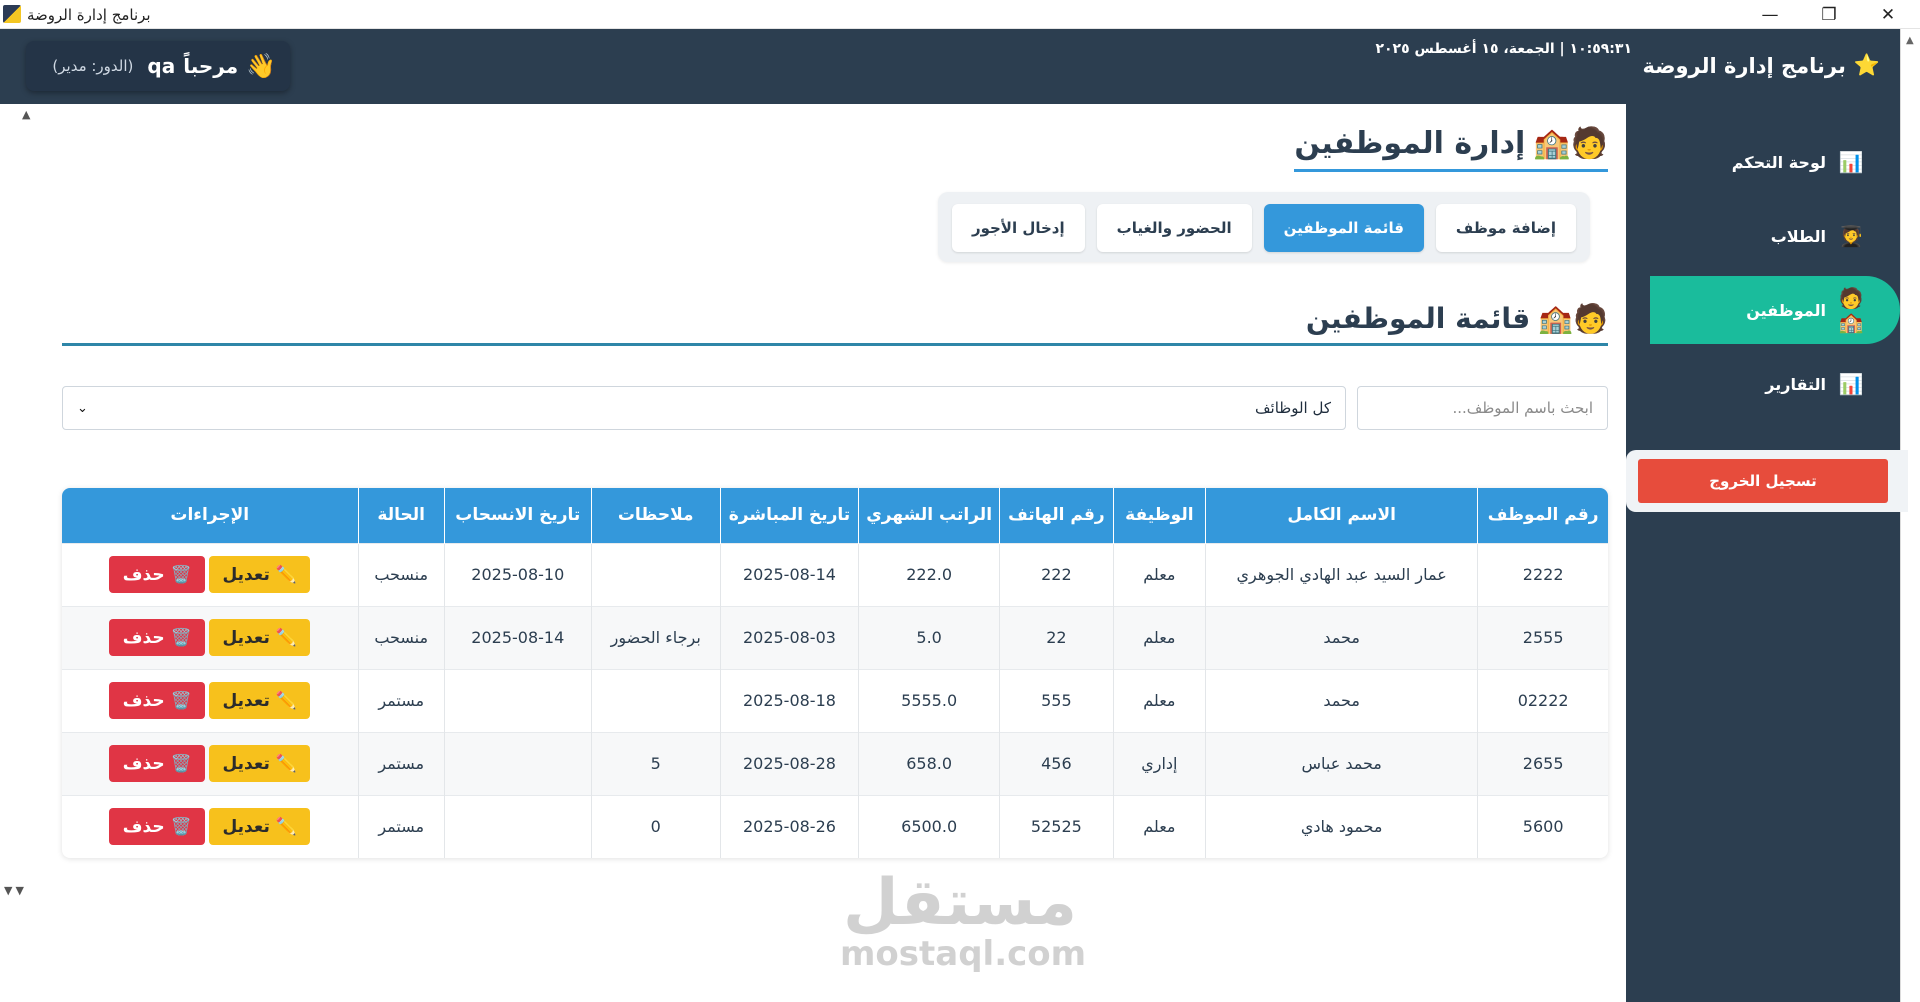 The width and height of the screenshot is (1920, 1002). Describe the element at coordinates (1888, 14) in the screenshot. I see `close-button: ✕` at that location.